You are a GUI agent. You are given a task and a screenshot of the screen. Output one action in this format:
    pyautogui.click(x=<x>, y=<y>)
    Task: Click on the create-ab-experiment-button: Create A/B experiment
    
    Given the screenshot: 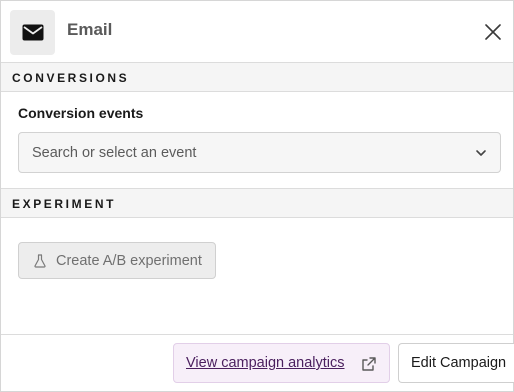 What is the action you would take?
    pyautogui.click(x=117, y=260)
    